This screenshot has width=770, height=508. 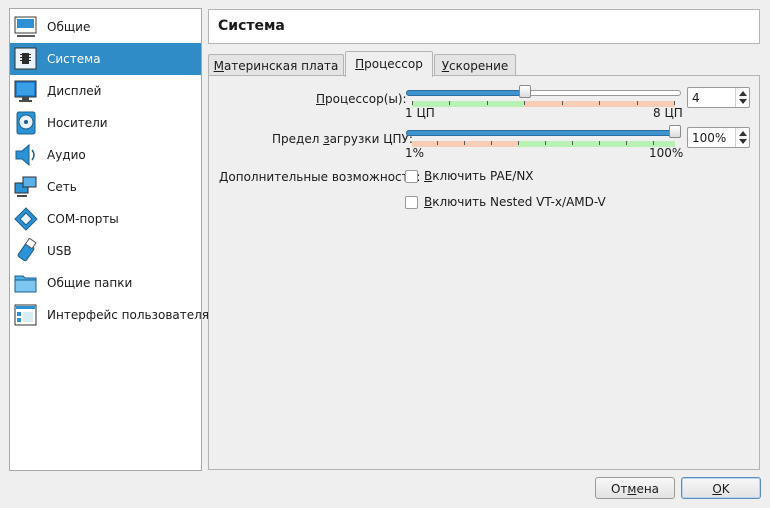 I want to click on sidebar-item-network: Сеть, so click(x=105, y=187).